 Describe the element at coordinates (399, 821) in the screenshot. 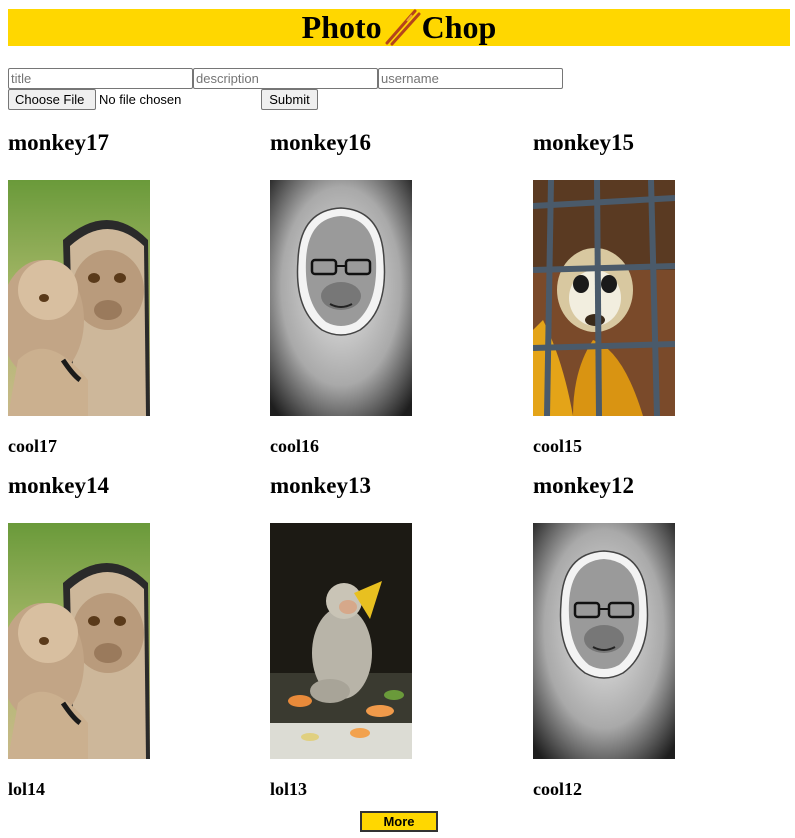

I see `more-button: More` at that location.